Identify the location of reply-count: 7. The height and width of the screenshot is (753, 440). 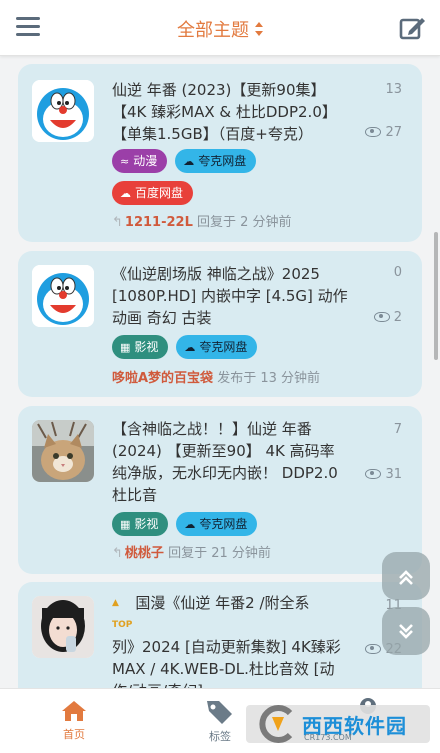
(397, 429).